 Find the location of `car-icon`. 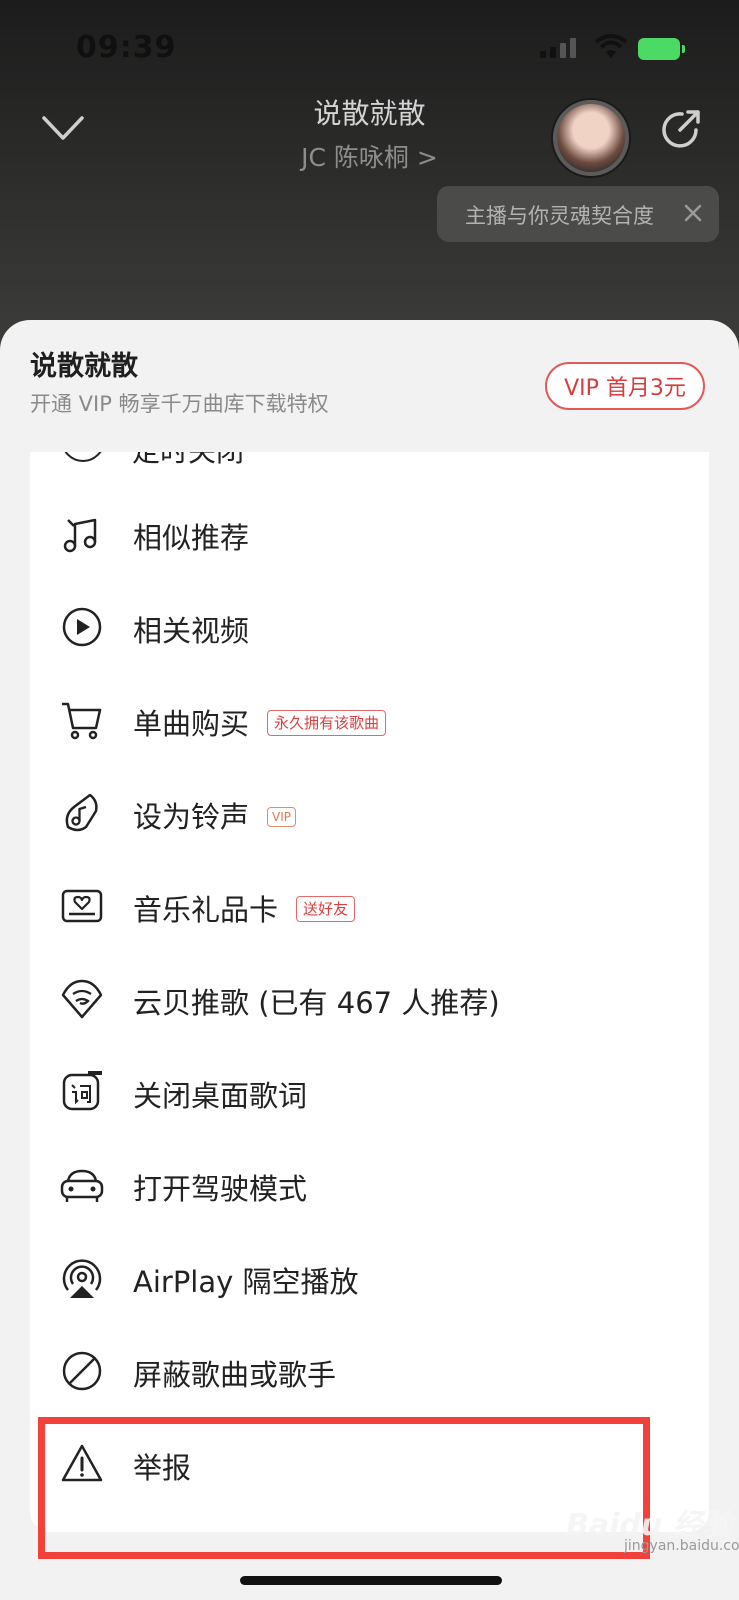

car-icon is located at coordinates (82, 1185).